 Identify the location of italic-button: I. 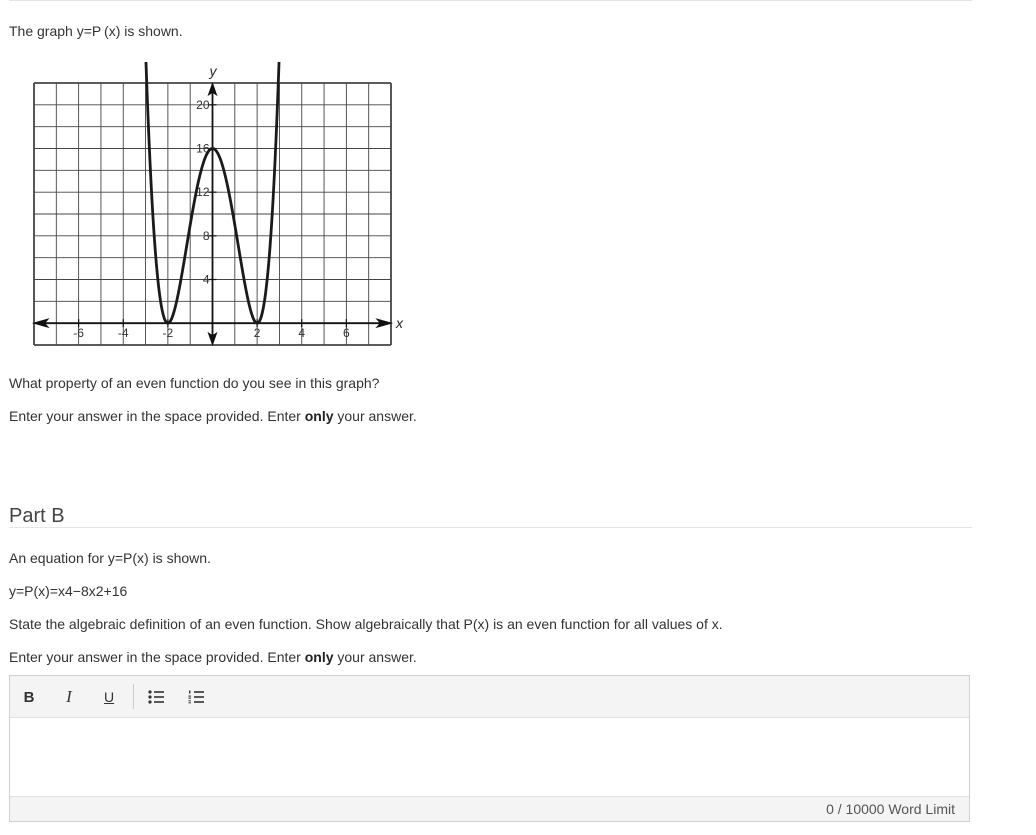
(69, 697).